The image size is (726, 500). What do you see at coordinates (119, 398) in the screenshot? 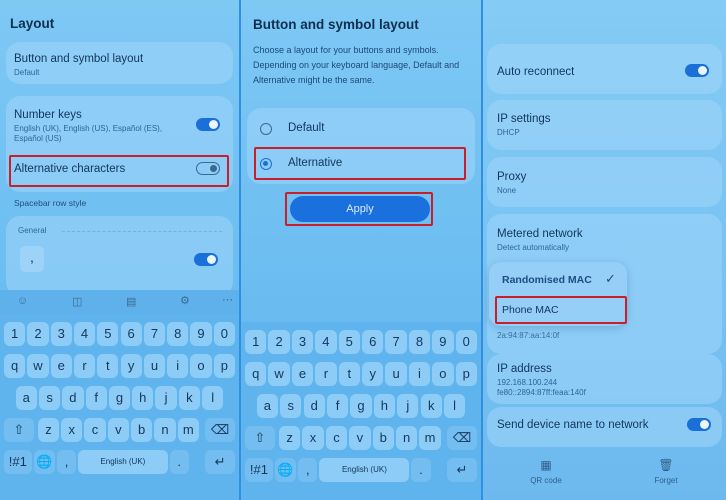
I see `key-g: g` at bounding box center [119, 398].